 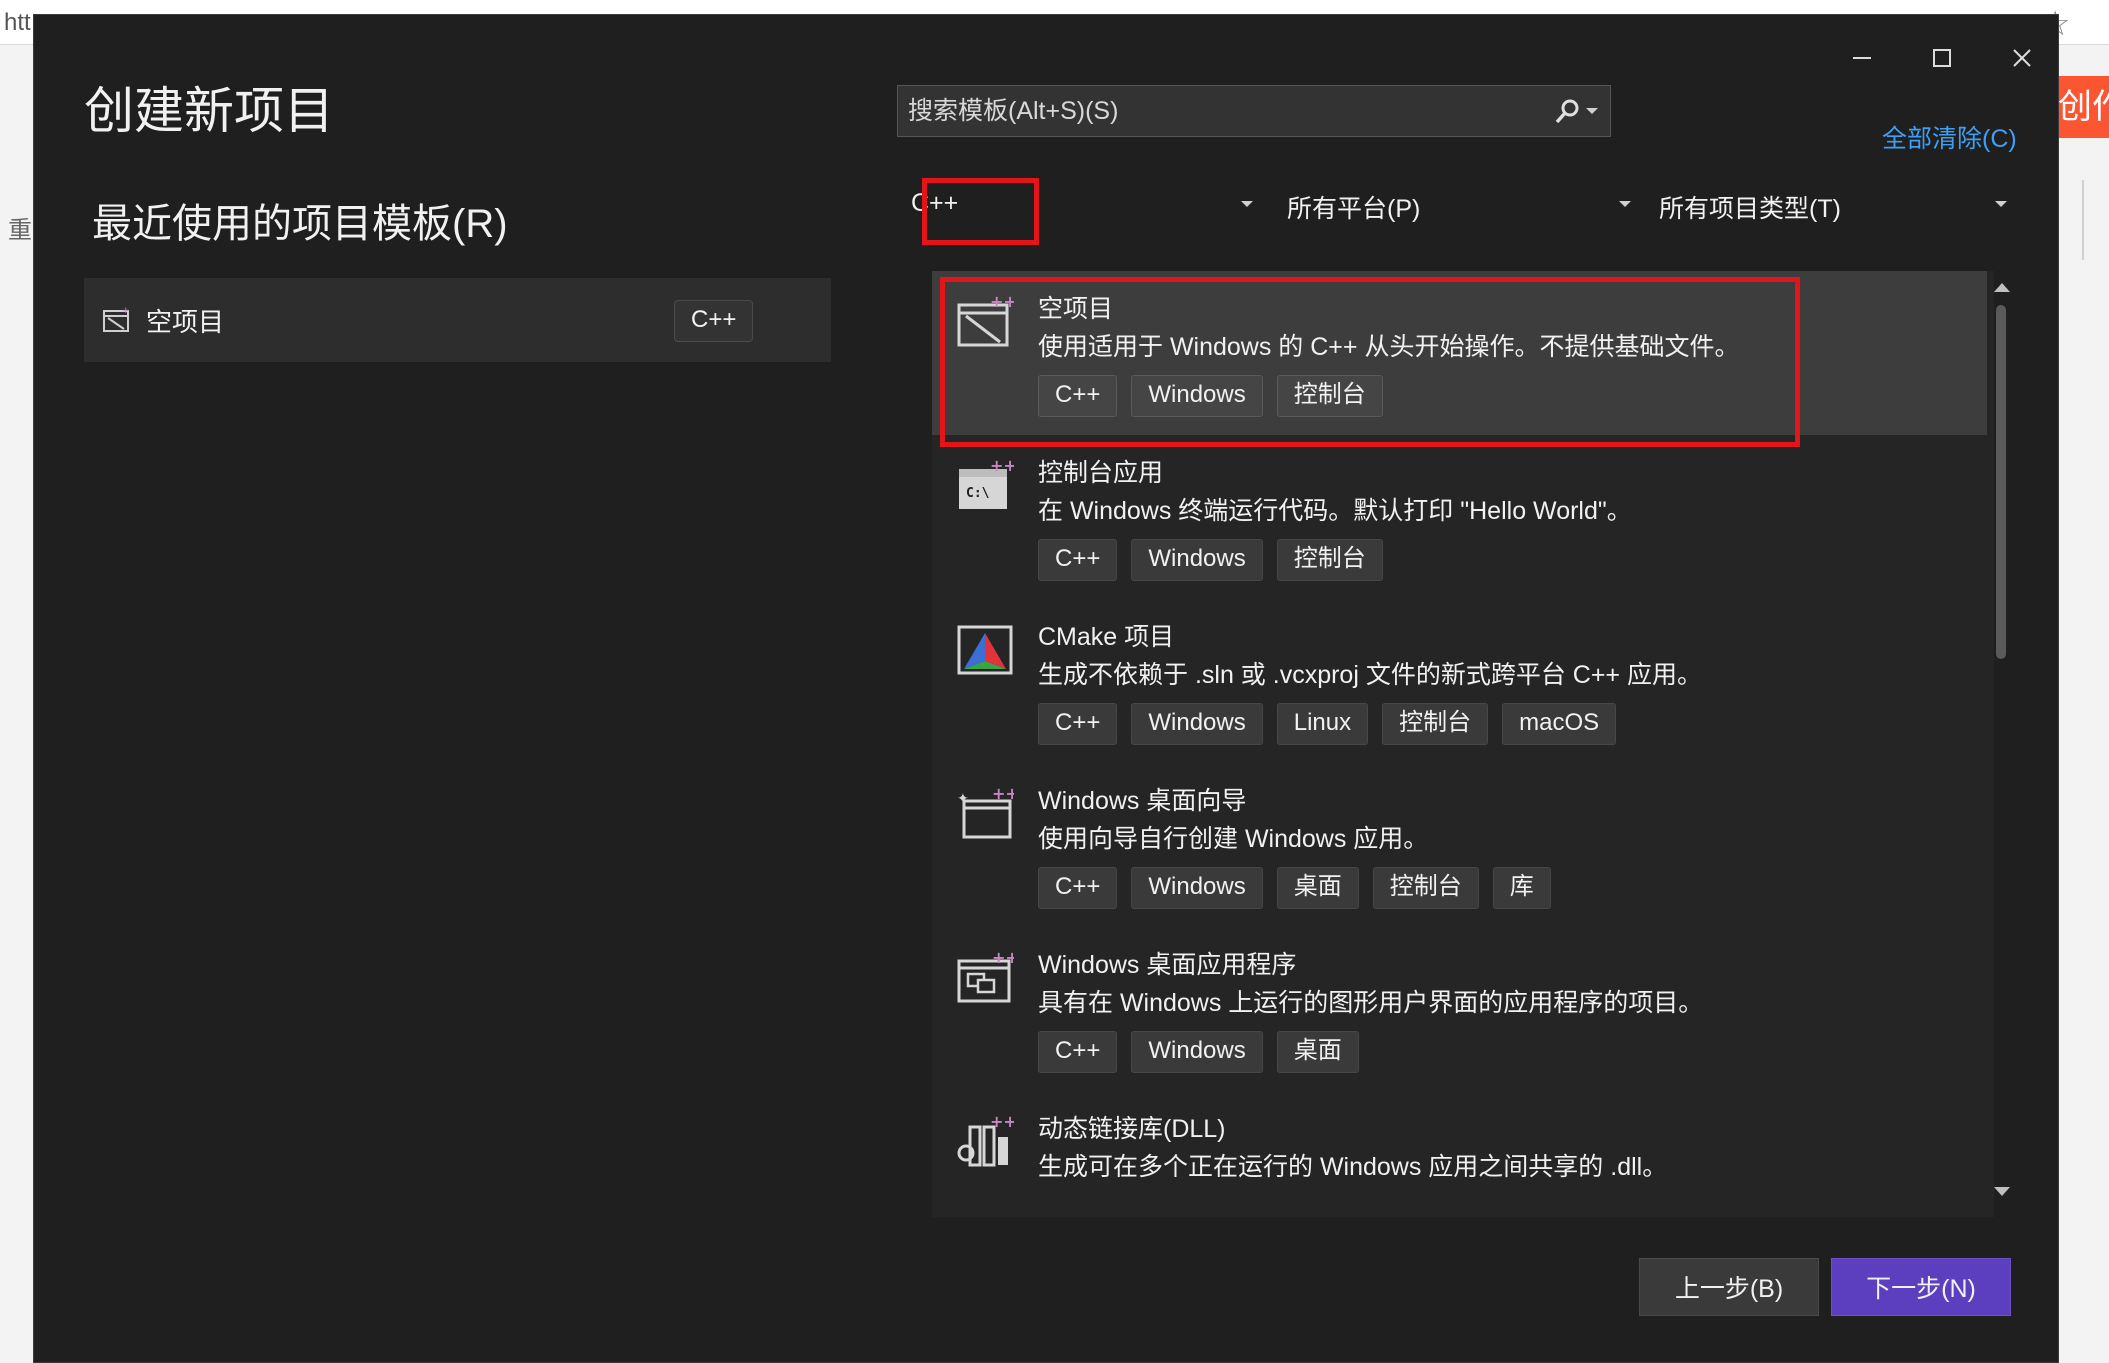 What do you see at coordinates (116, 319) in the screenshot?
I see `empty-project-icon: +` at bounding box center [116, 319].